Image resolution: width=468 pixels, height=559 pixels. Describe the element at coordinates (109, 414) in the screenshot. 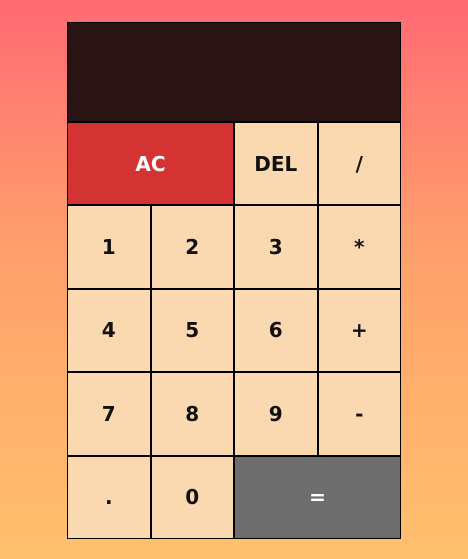

I see `digit-7-button: 7` at that location.